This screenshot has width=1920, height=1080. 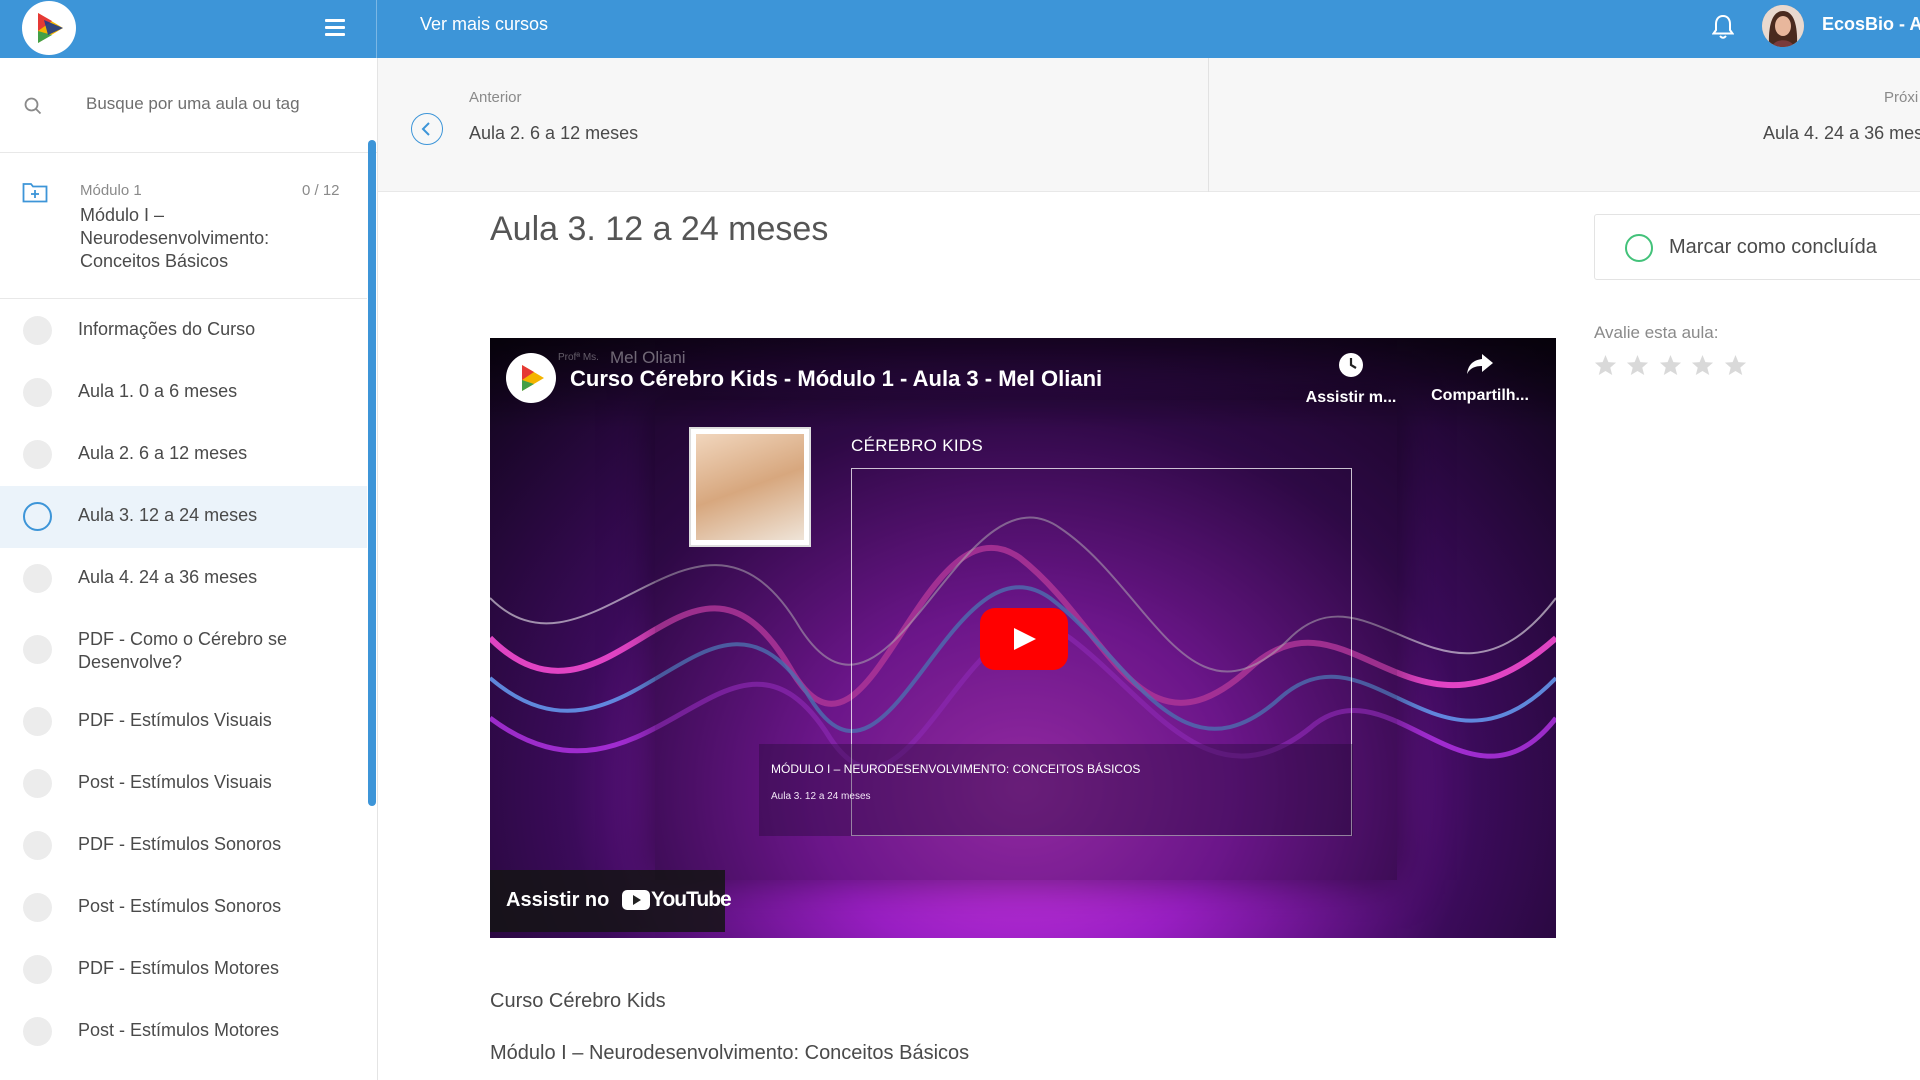 I want to click on lesson-item: PDF - Estímulos Motores, so click(x=183, y=970).